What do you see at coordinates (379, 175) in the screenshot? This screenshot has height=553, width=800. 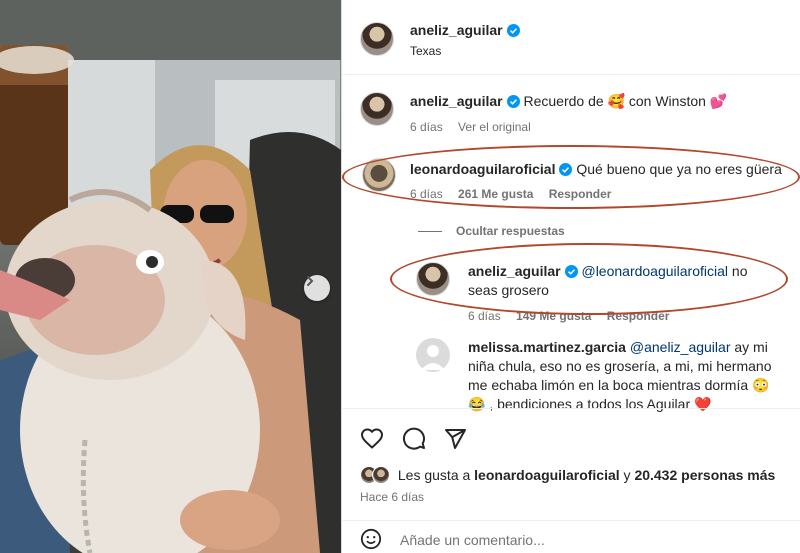 I see `comment-avatar` at bounding box center [379, 175].